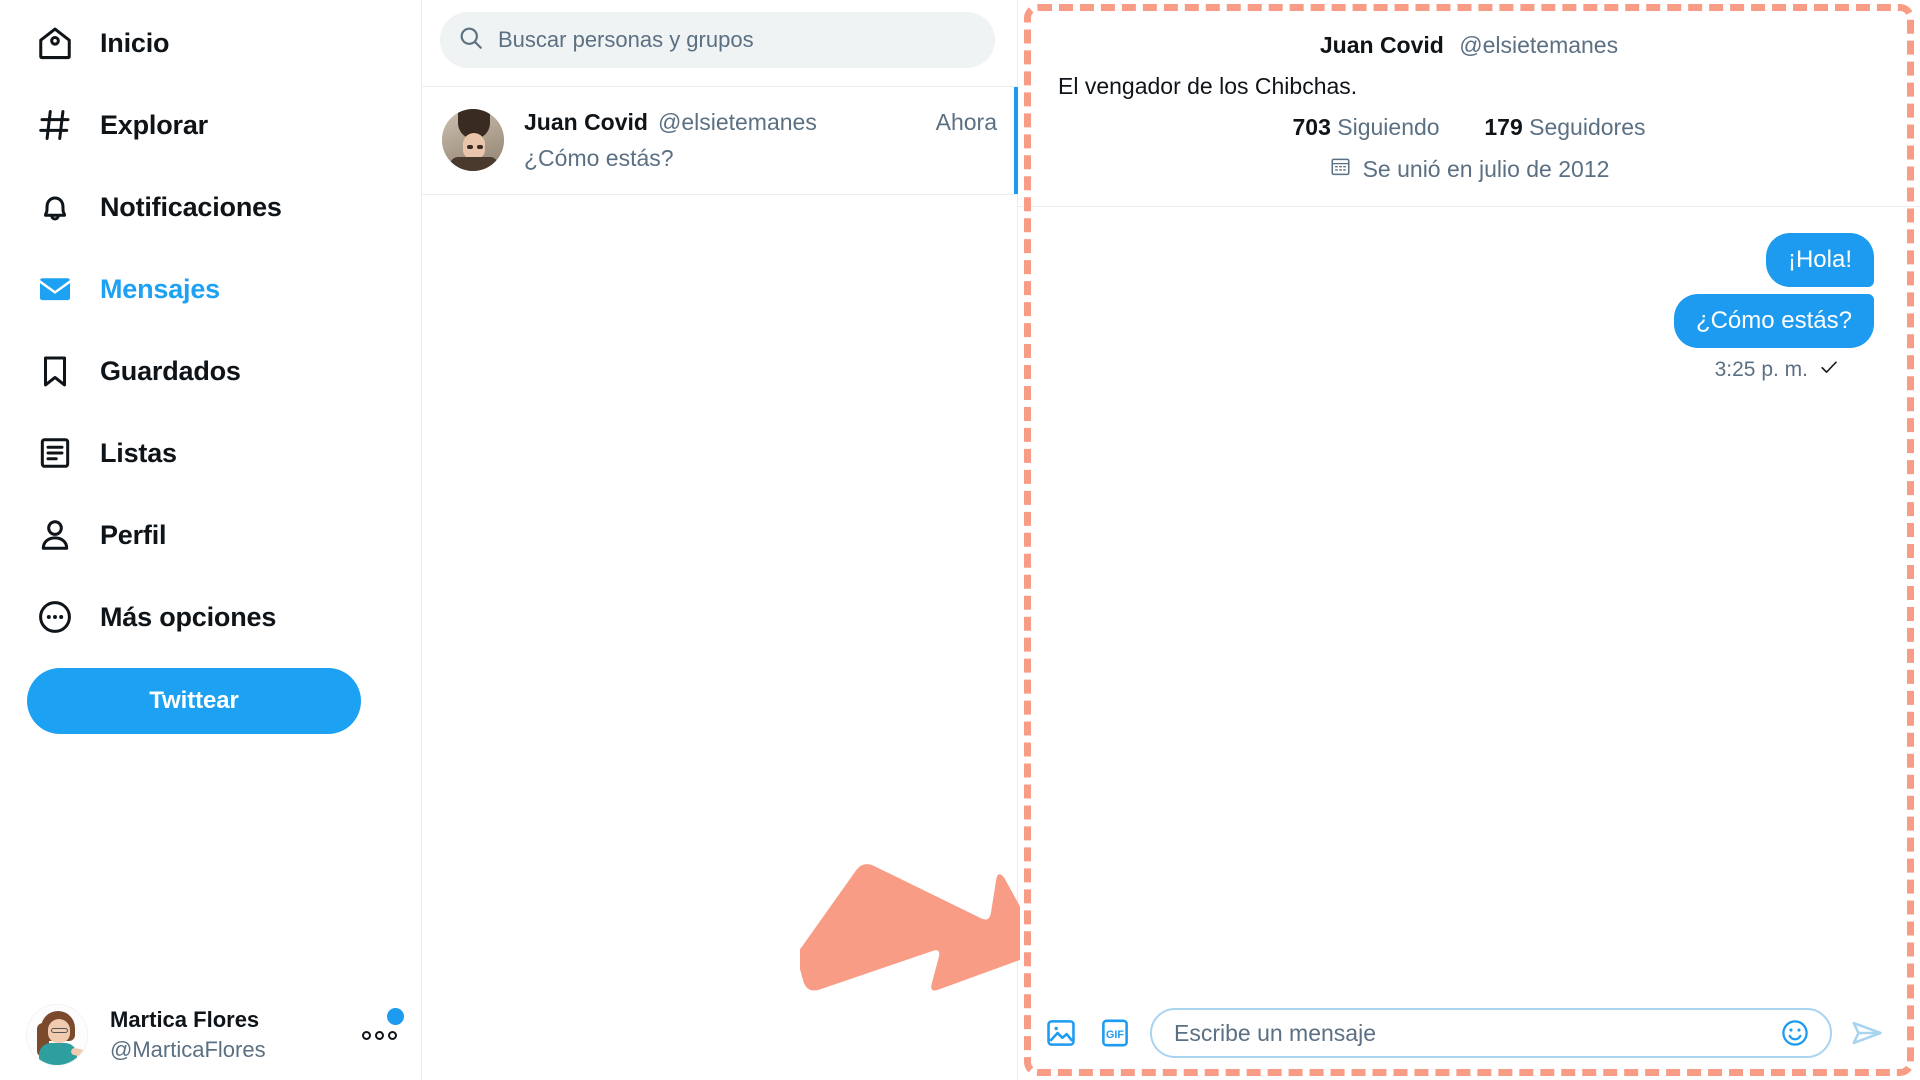 The width and height of the screenshot is (1920, 1080). What do you see at coordinates (55, 289) in the screenshot?
I see `envelope-icon` at bounding box center [55, 289].